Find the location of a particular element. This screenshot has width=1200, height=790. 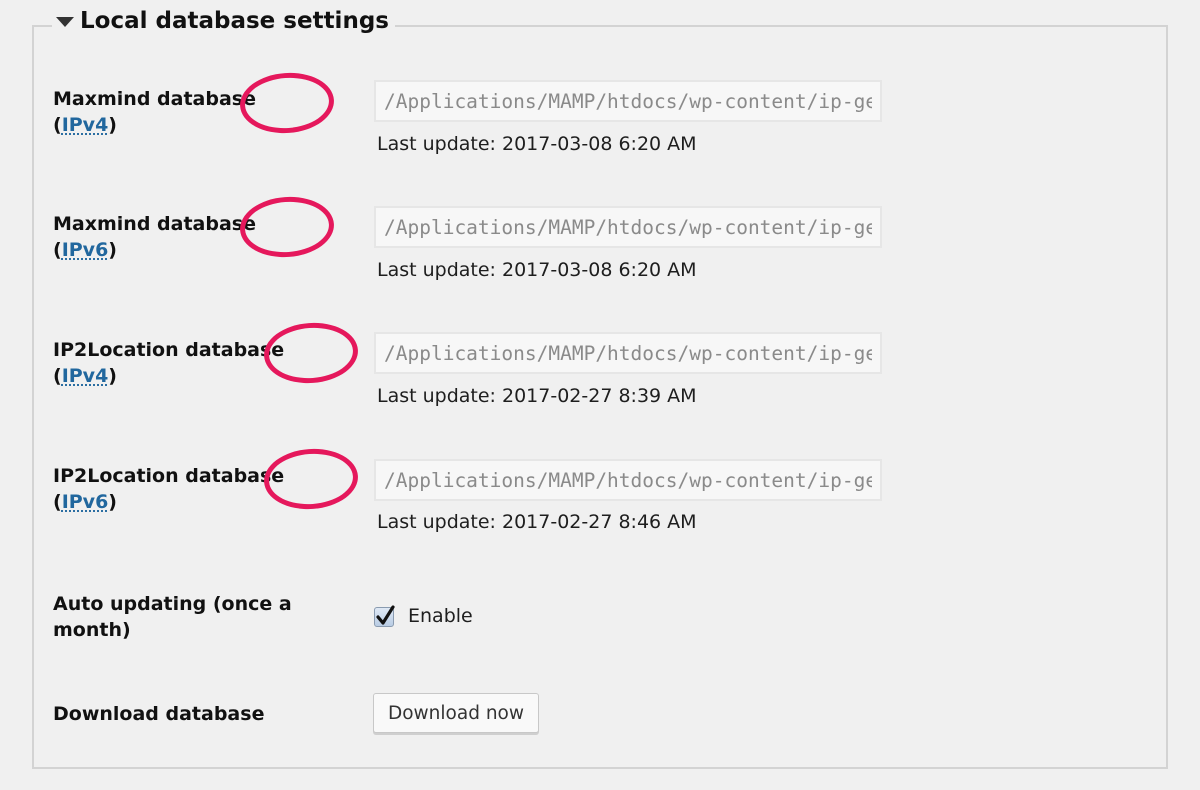

enable-auto-update-checkbox is located at coordinates (384, 616).